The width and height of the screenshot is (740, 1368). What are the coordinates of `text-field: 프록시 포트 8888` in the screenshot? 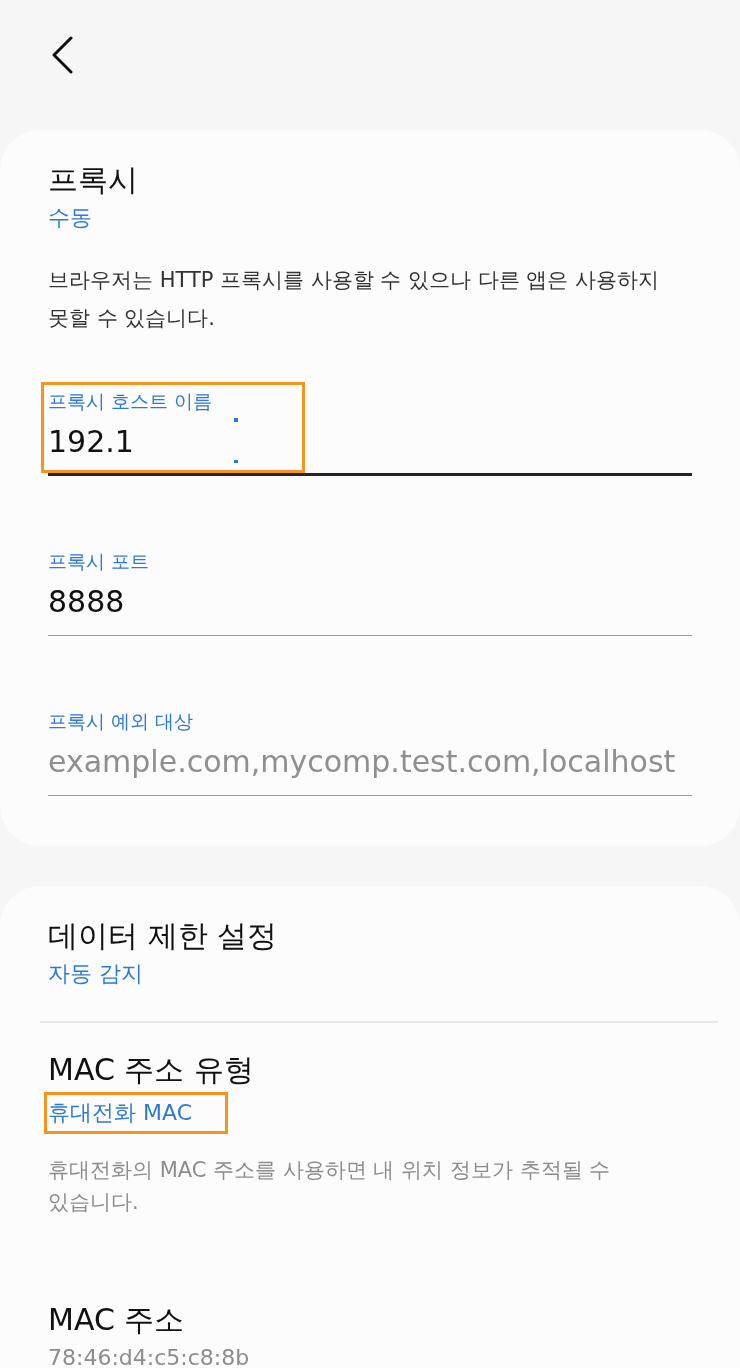 It's located at (370, 592).